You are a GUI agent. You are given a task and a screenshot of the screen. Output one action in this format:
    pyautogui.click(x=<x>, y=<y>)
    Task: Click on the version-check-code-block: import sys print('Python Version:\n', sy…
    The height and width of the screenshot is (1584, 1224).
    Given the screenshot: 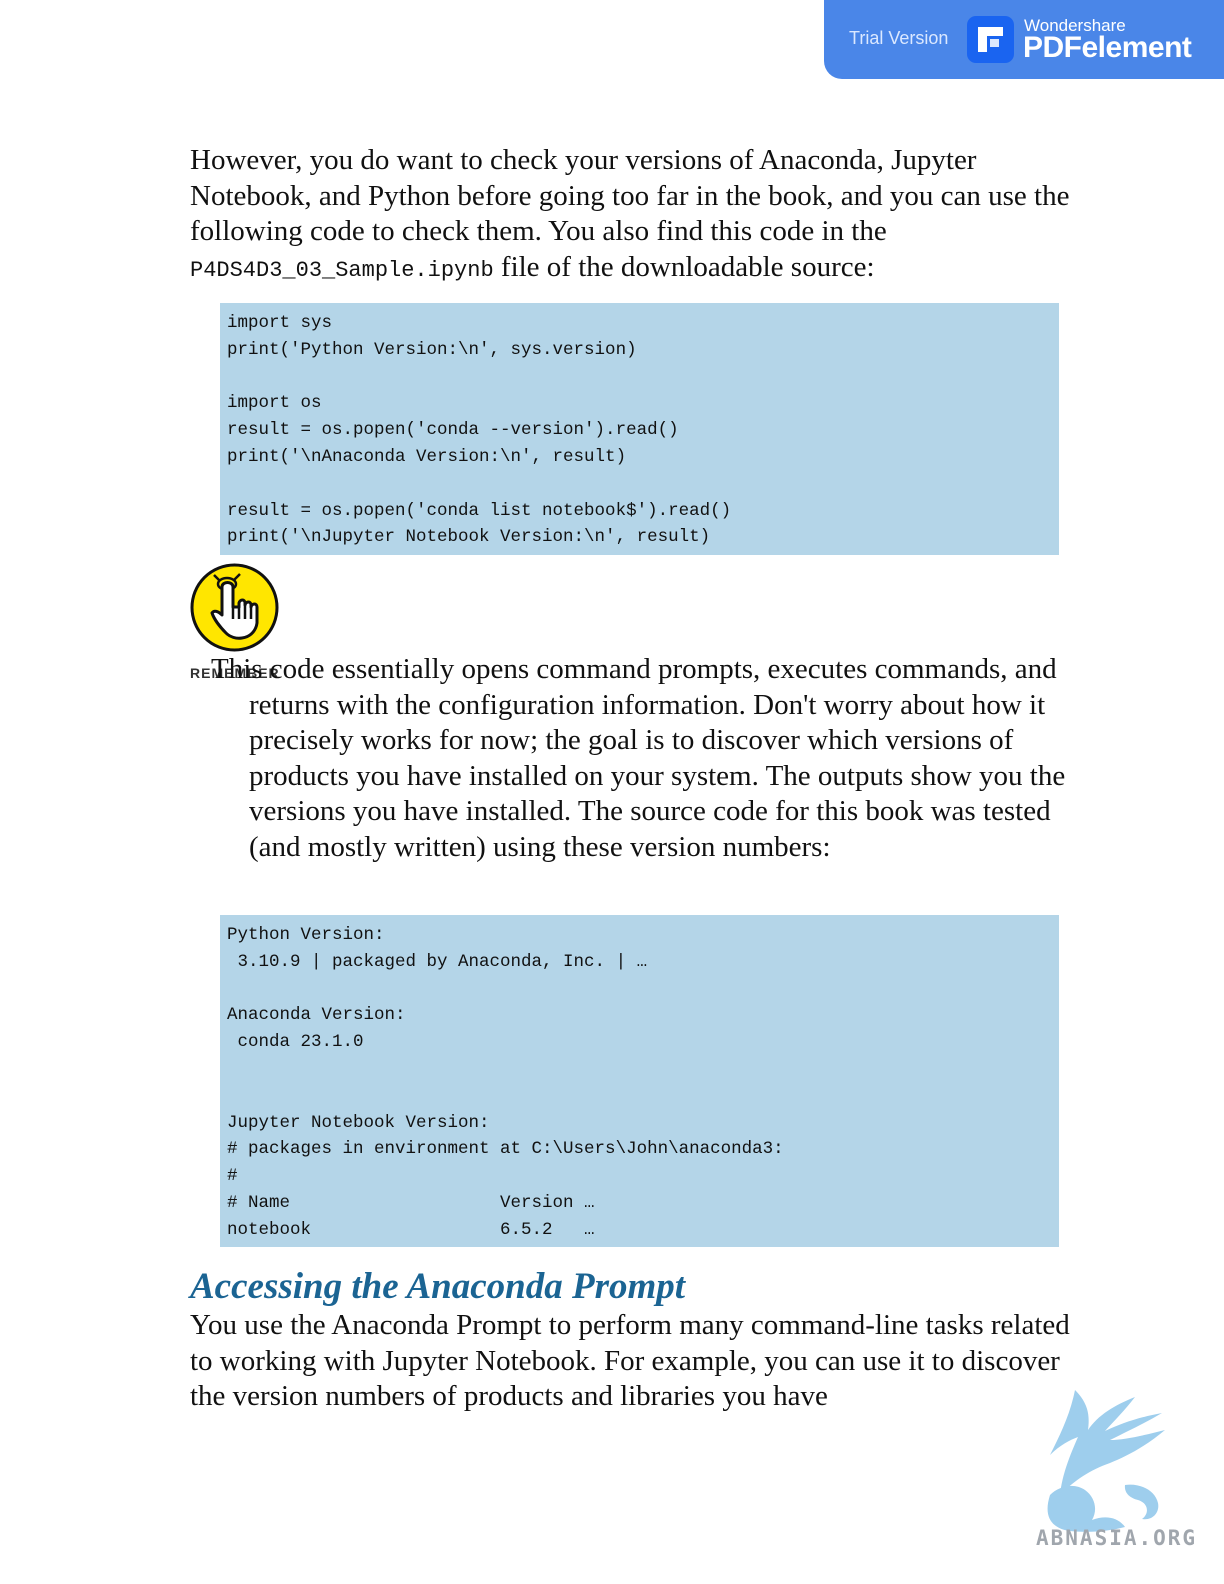 What is the action you would take?
    pyautogui.click(x=639, y=429)
    